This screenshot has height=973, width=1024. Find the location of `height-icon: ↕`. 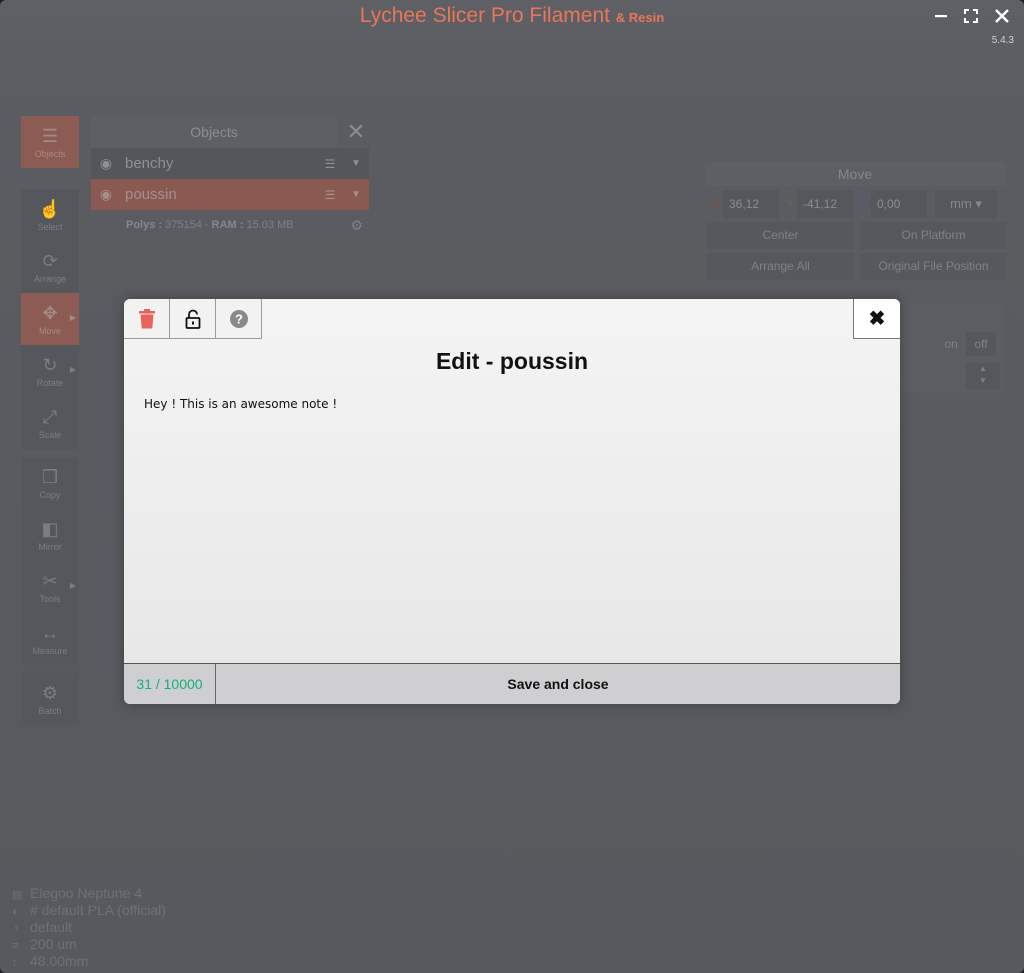

height-icon: ↕ is located at coordinates (15, 963).